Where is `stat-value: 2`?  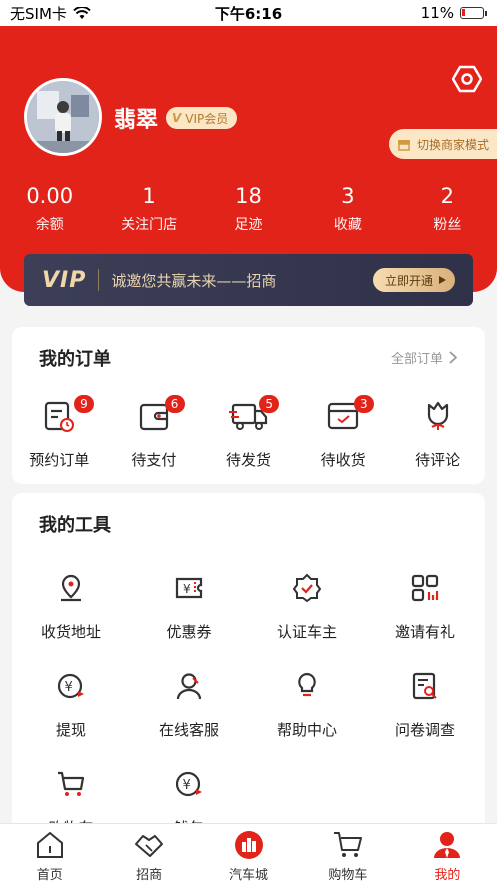
stat-value: 2 is located at coordinates (447, 196).